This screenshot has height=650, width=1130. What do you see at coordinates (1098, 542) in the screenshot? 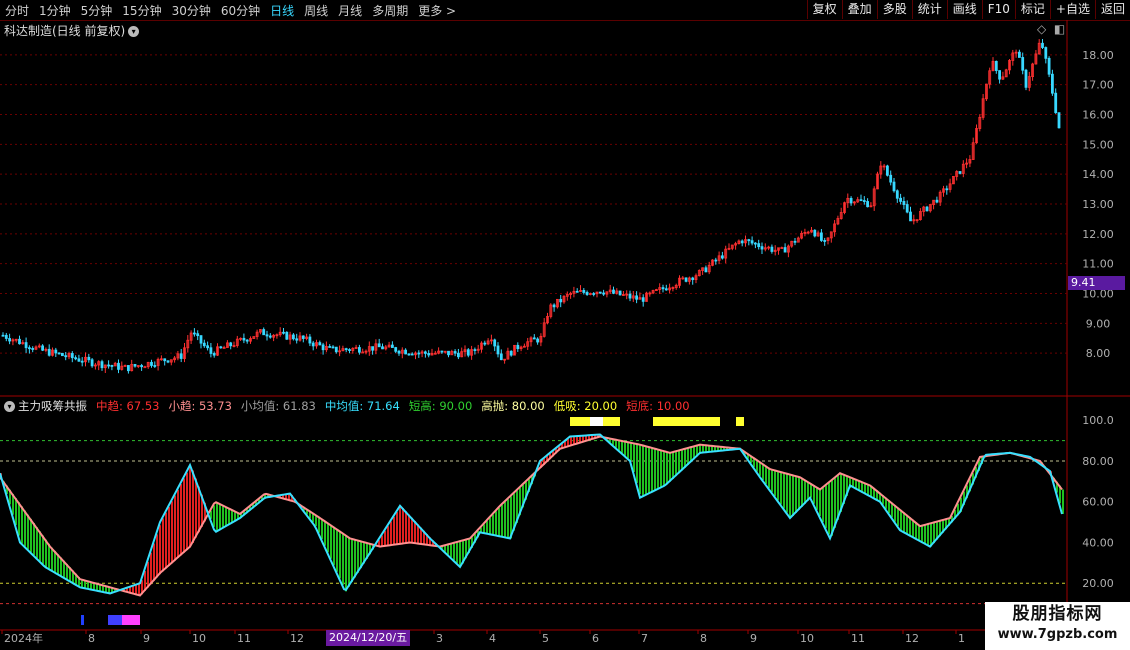
I see `indicator-tick: 40.00` at bounding box center [1098, 542].